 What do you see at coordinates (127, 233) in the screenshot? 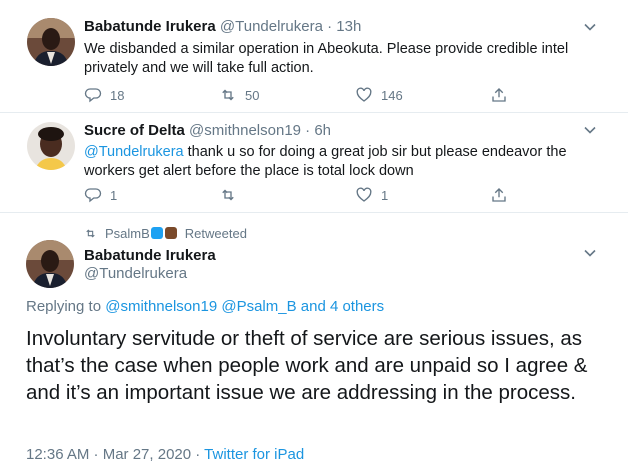
I see `retweeter-name: PsalmB` at bounding box center [127, 233].